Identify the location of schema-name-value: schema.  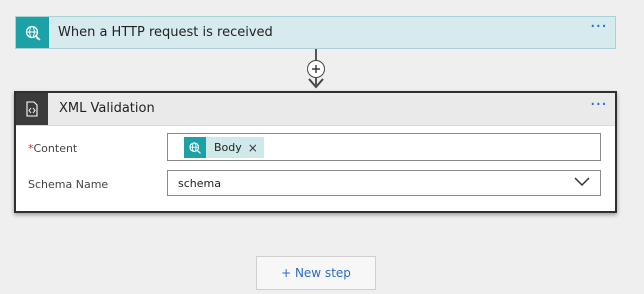
(199, 183).